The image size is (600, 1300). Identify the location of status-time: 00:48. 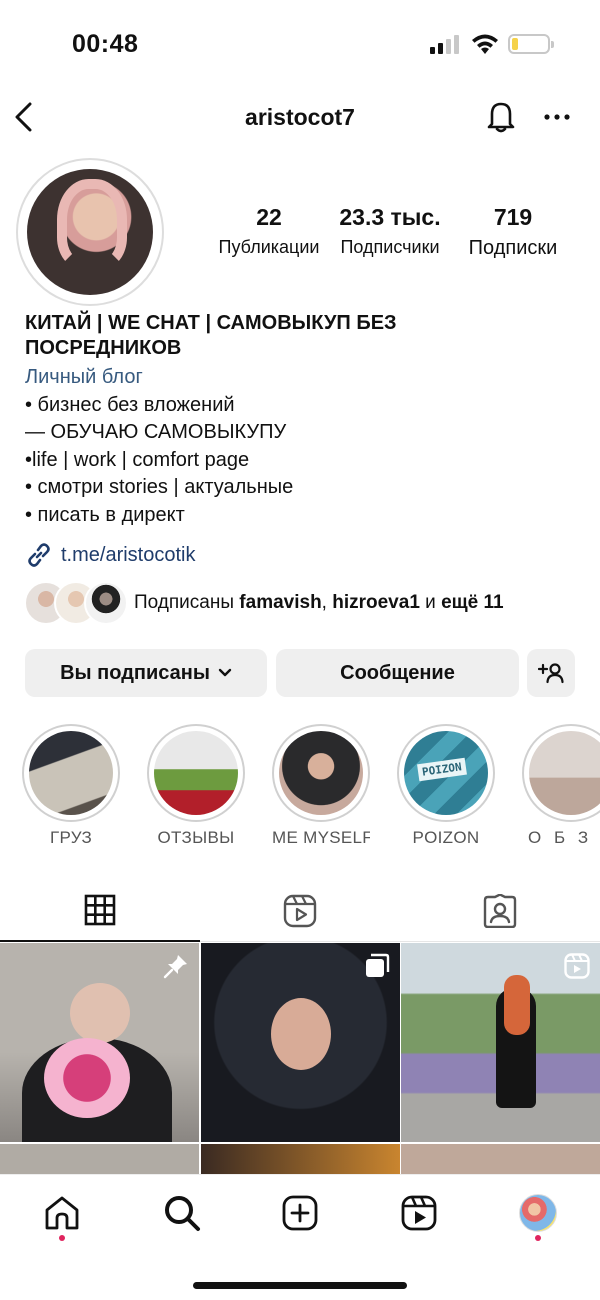
(105, 44).